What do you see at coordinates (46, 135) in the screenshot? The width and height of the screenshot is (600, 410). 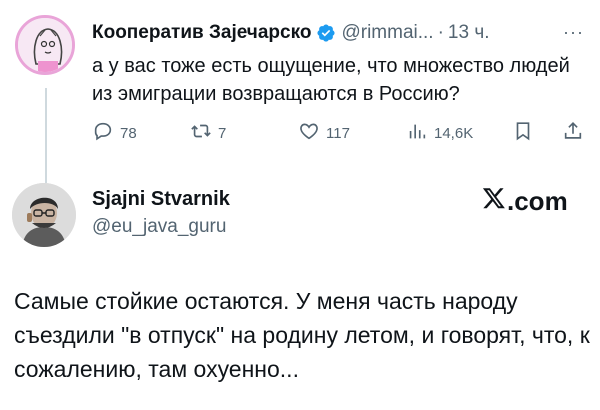 I see `thread-line` at bounding box center [46, 135].